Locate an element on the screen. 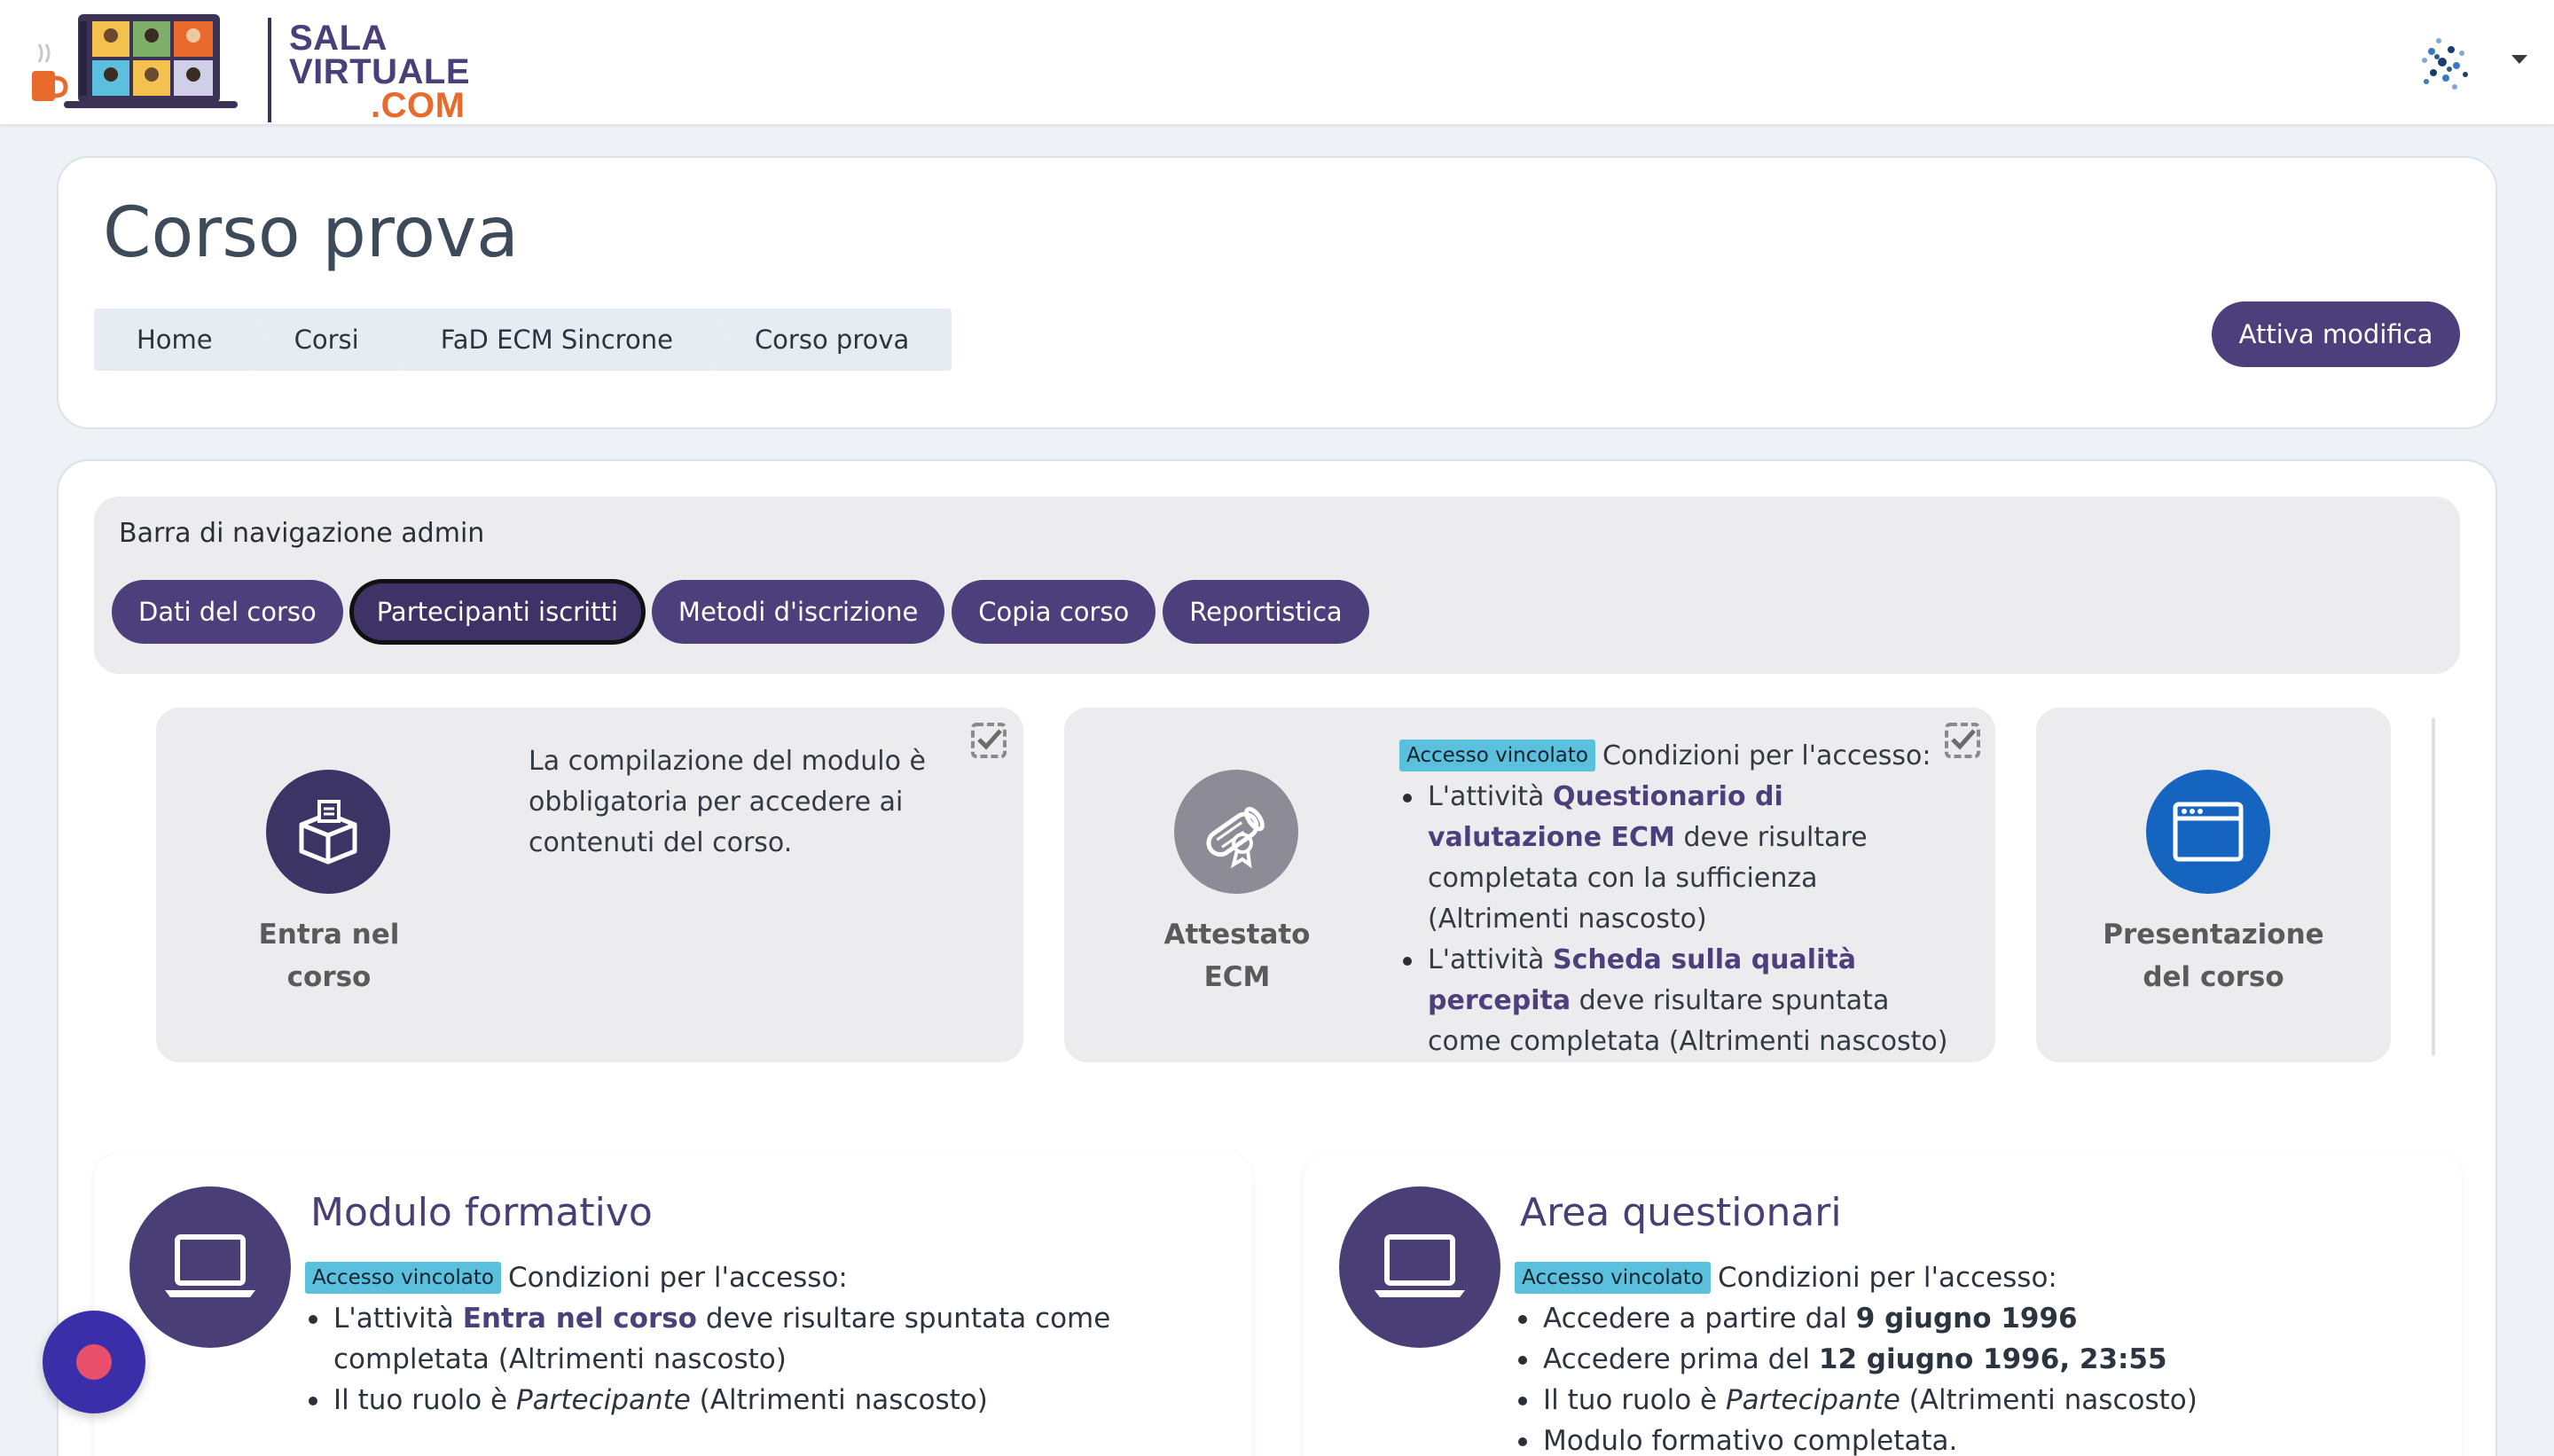 This screenshot has width=2554, height=1456. condition-item: Modulo formativo completata. is located at coordinates (1971, 1438).